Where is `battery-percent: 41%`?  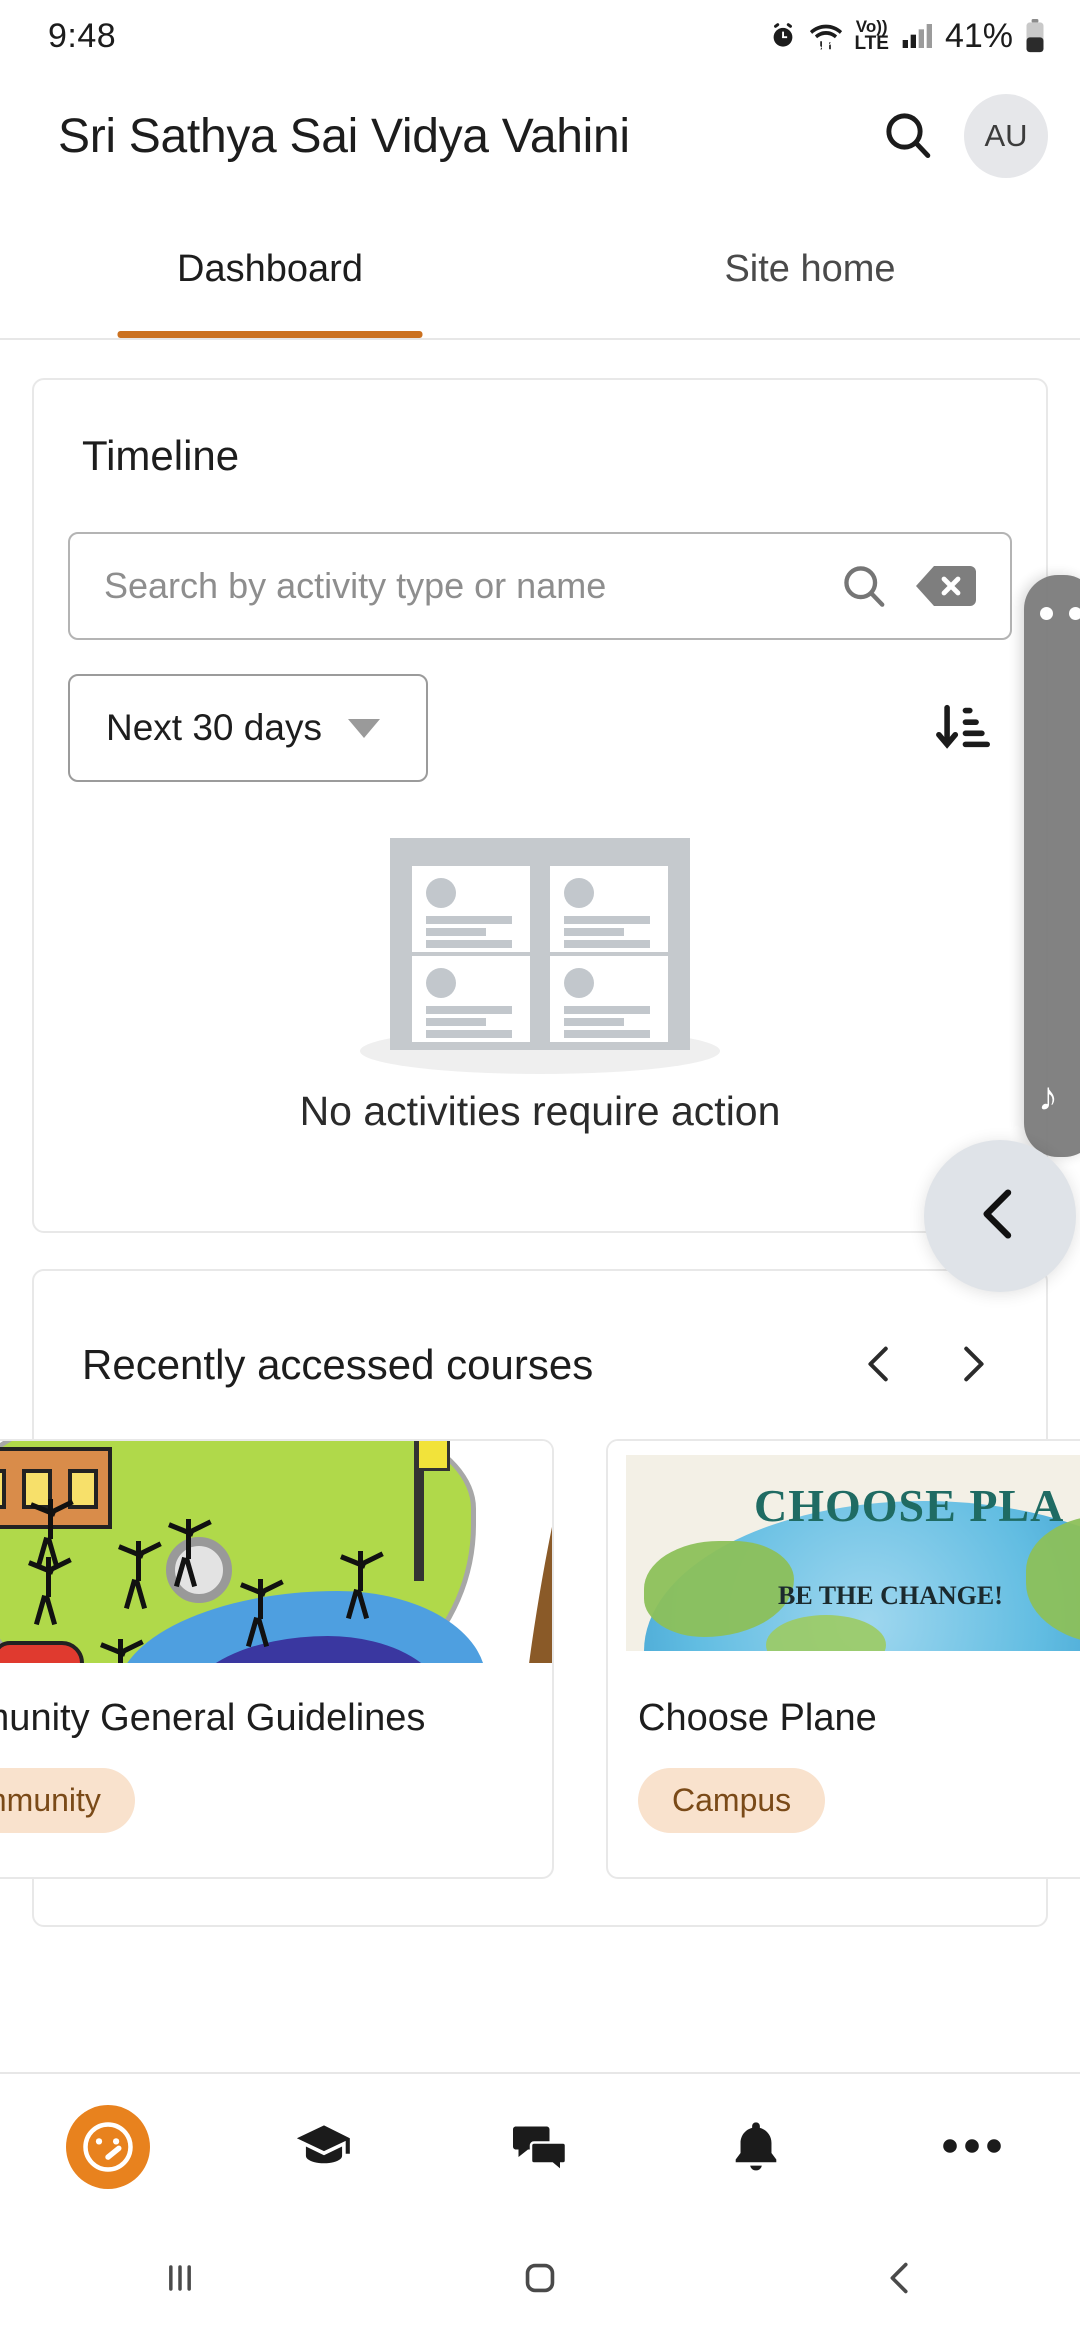
battery-percent: 41% is located at coordinates (978, 35).